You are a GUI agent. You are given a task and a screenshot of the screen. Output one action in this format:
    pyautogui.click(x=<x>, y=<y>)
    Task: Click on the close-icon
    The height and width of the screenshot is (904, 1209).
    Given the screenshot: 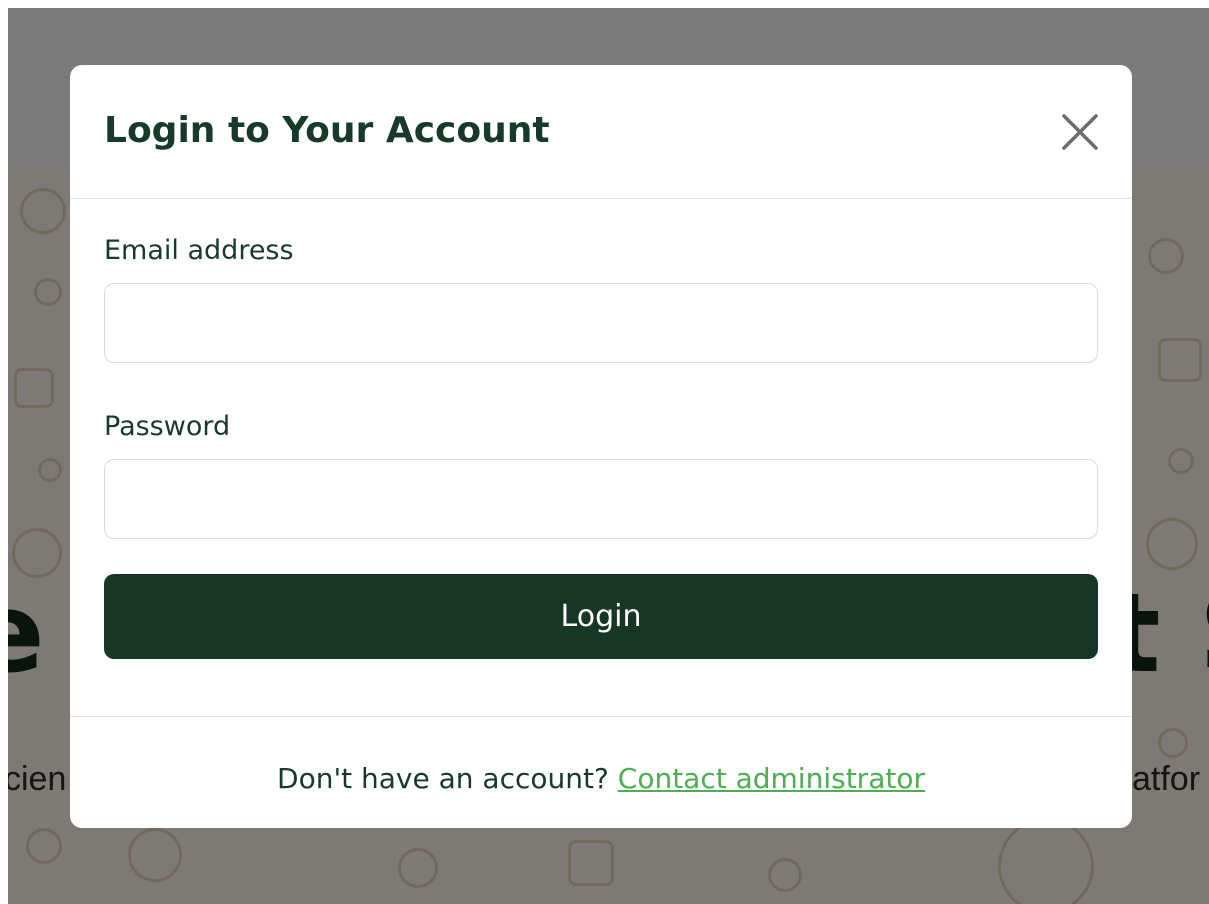 What is the action you would take?
    pyautogui.click(x=1080, y=132)
    